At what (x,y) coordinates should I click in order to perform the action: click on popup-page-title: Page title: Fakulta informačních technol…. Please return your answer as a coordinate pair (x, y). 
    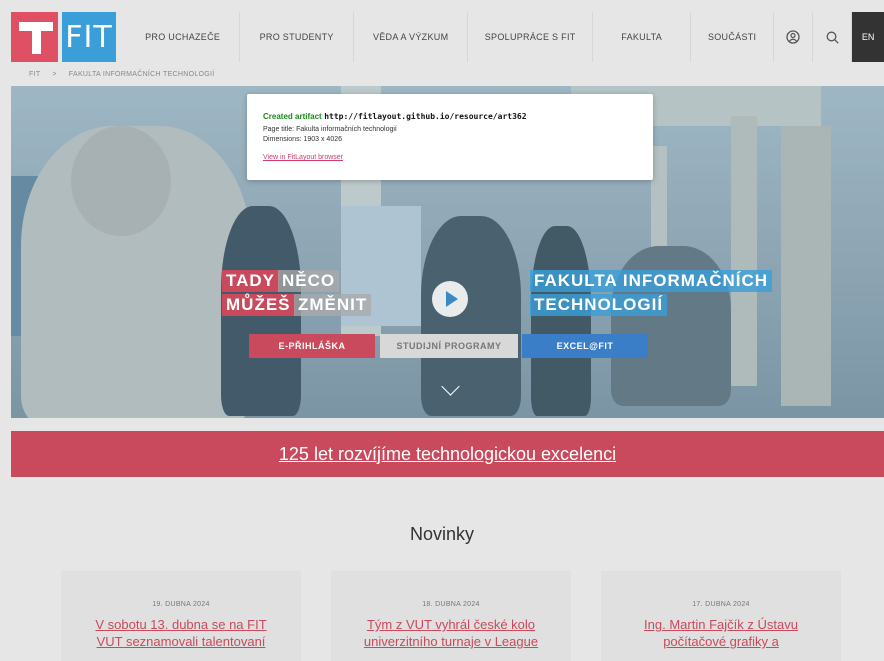
    Looking at the image, I should click on (330, 129).